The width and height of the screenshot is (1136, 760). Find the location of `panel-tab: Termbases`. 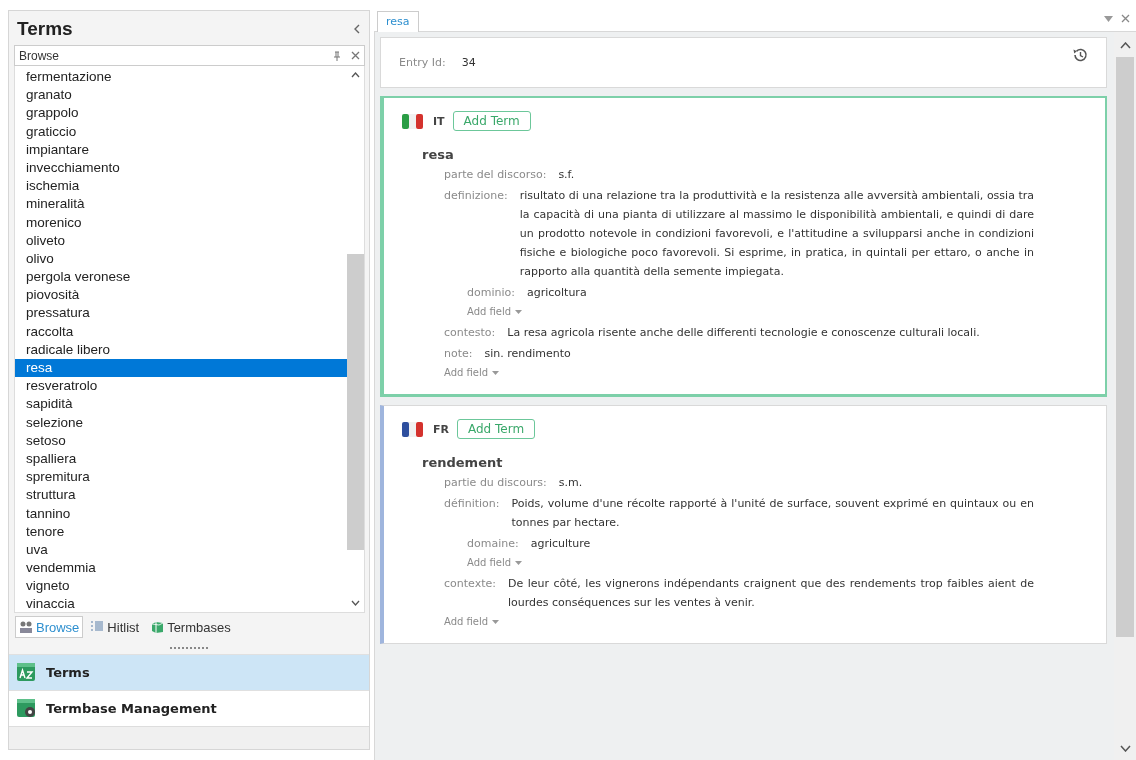

panel-tab: Termbases is located at coordinates (190, 627).